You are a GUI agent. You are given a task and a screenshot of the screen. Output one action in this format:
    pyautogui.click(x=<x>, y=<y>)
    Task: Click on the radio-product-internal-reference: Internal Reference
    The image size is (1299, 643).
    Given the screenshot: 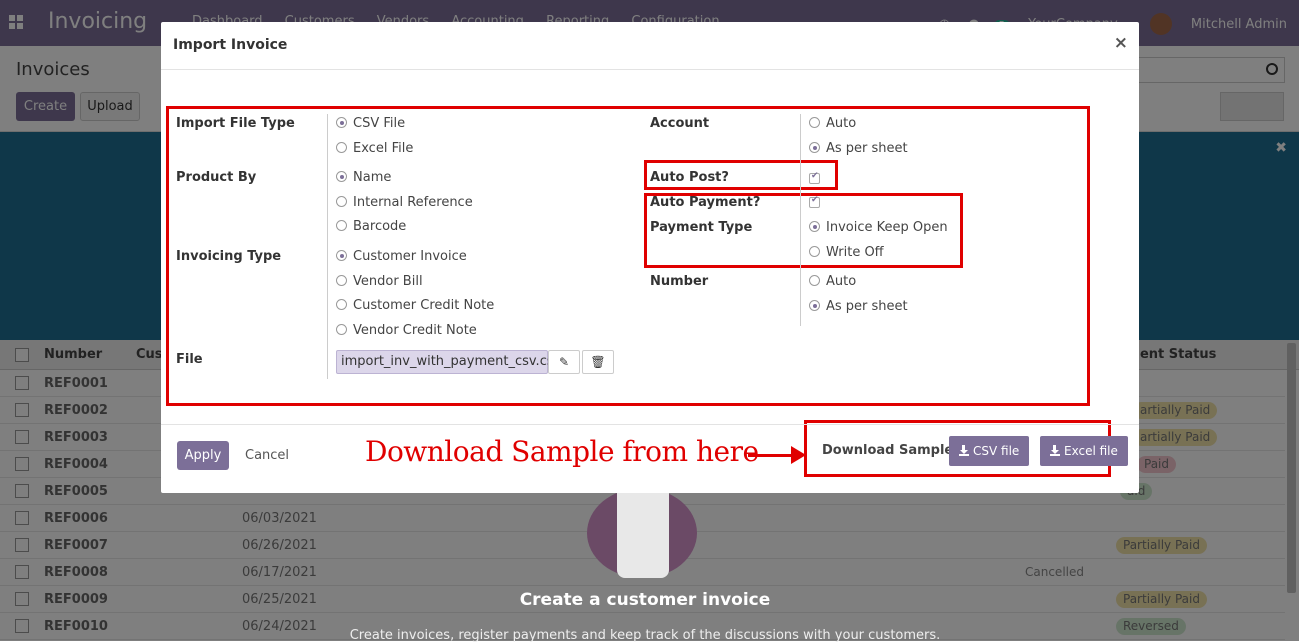 What is the action you would take?
    pyautogui.click(x=404, y=202)
    